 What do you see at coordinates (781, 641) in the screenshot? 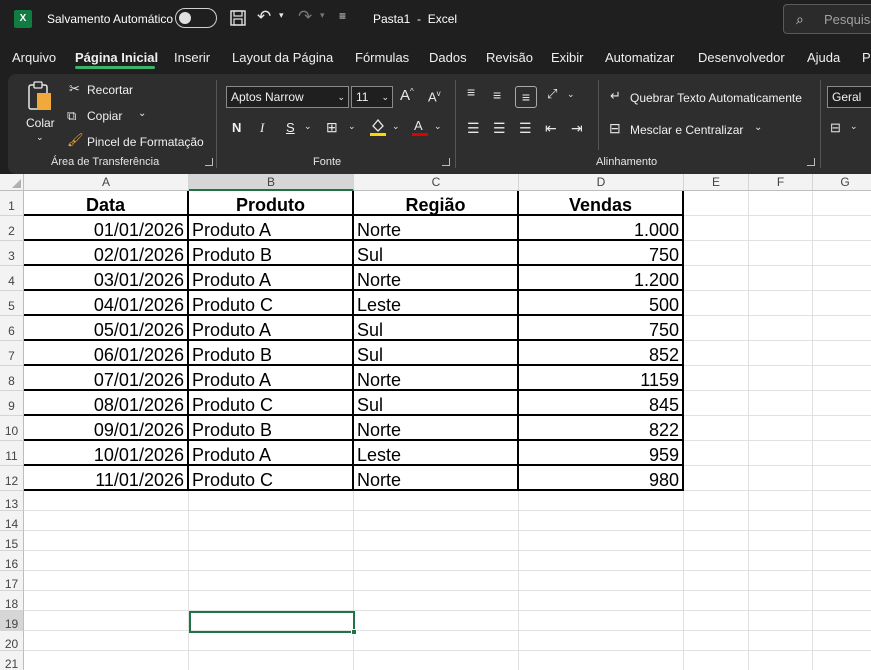
I see `cell-f20` at bounding box center [781, 641].